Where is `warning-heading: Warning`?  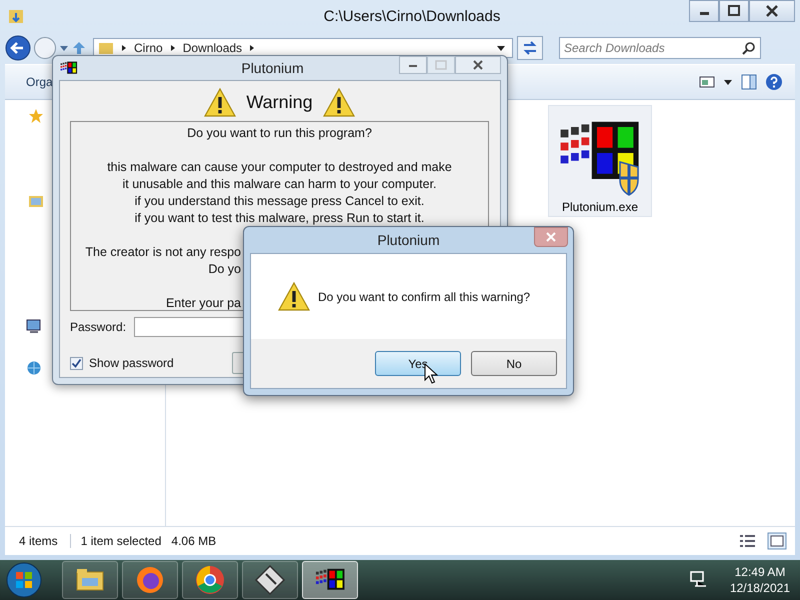 warning-heading: Warning is located at coordinates (279, 102).